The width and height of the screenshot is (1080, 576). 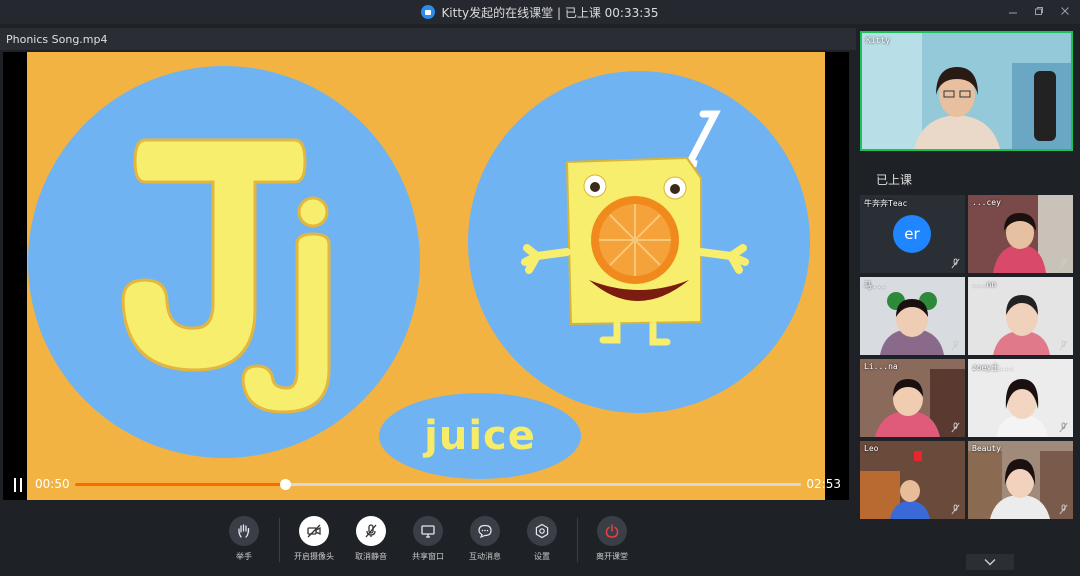 What do you see at coordinates (428, 531) in the screenshot?
I see `share-screen-icon` at bounding box center [428, 531].